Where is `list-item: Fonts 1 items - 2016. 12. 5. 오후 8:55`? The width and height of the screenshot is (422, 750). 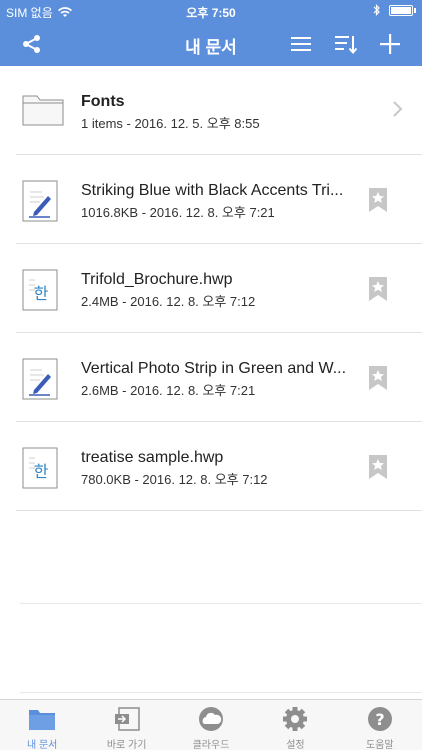 list-item: Fonts 1 items - 2016. 12. 5. 오후 8:55 is located at coordinates (219, 110).